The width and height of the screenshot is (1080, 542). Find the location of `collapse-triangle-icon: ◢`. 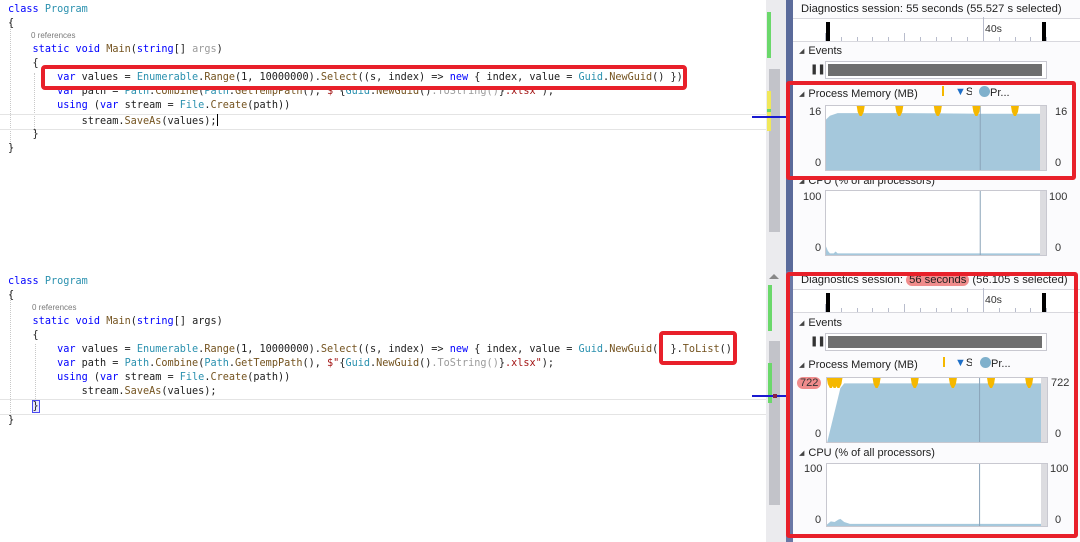

collapse-triangle-icon: ◢ is located at coordinates (802, 51).